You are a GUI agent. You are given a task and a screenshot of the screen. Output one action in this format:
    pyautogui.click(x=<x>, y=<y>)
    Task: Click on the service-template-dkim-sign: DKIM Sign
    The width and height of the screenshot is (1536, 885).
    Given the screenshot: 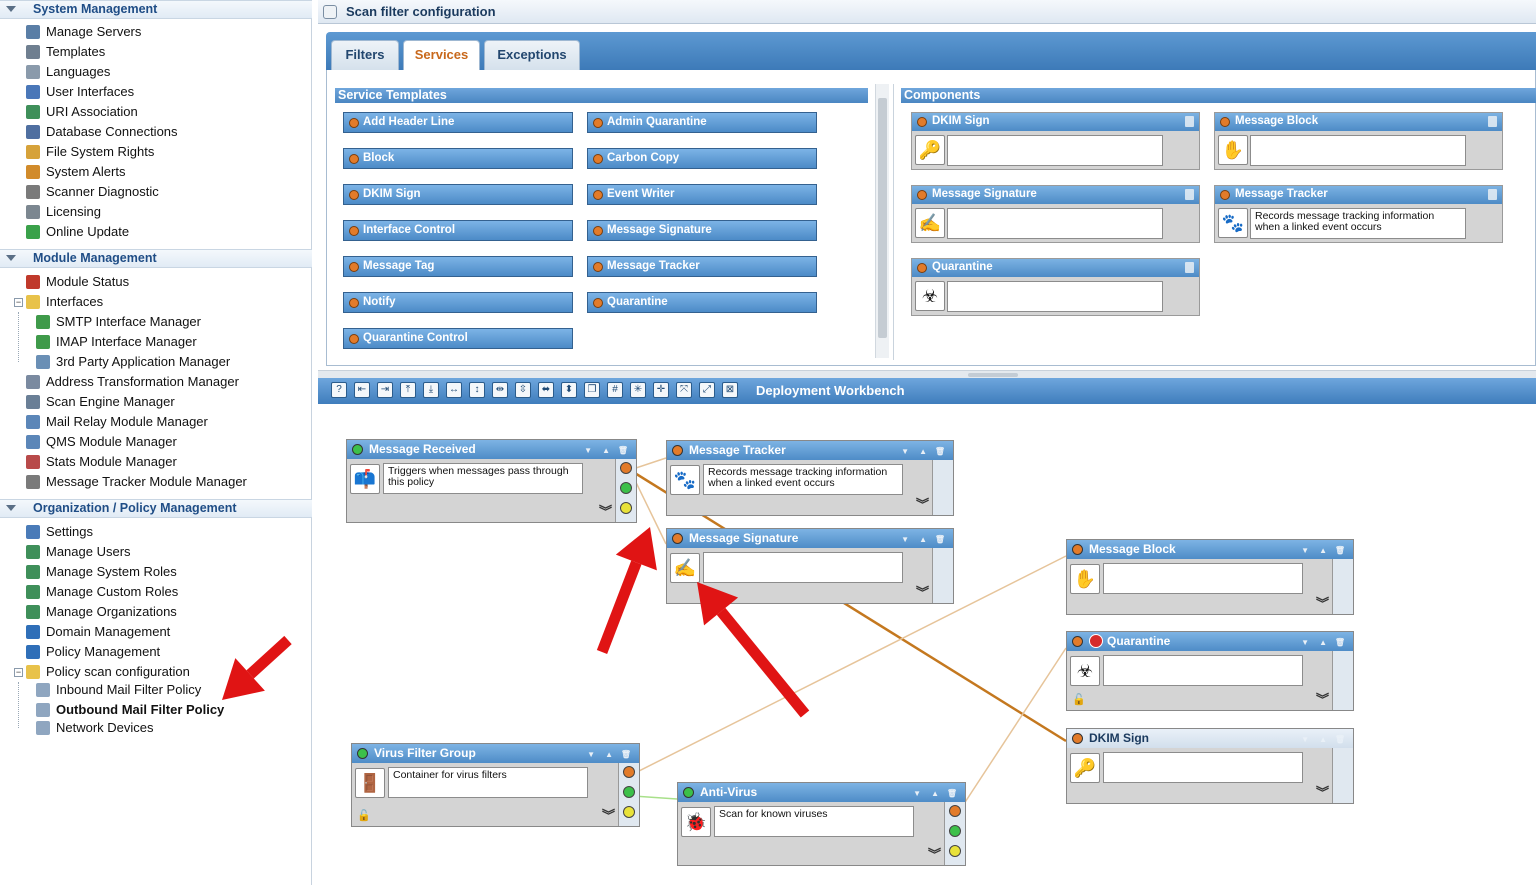 What is the action you would take?
    pyautogui.click(x=458, y=194)
    